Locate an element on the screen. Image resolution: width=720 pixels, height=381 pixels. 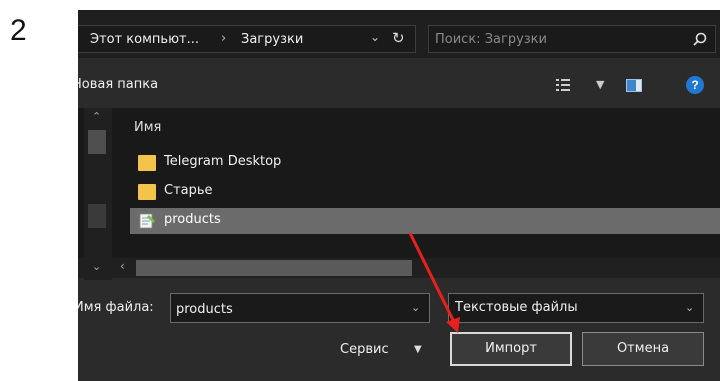
address-row: Этот компьют... › Загрузки ⌄ ↻ is located at coordinates (399, 34).